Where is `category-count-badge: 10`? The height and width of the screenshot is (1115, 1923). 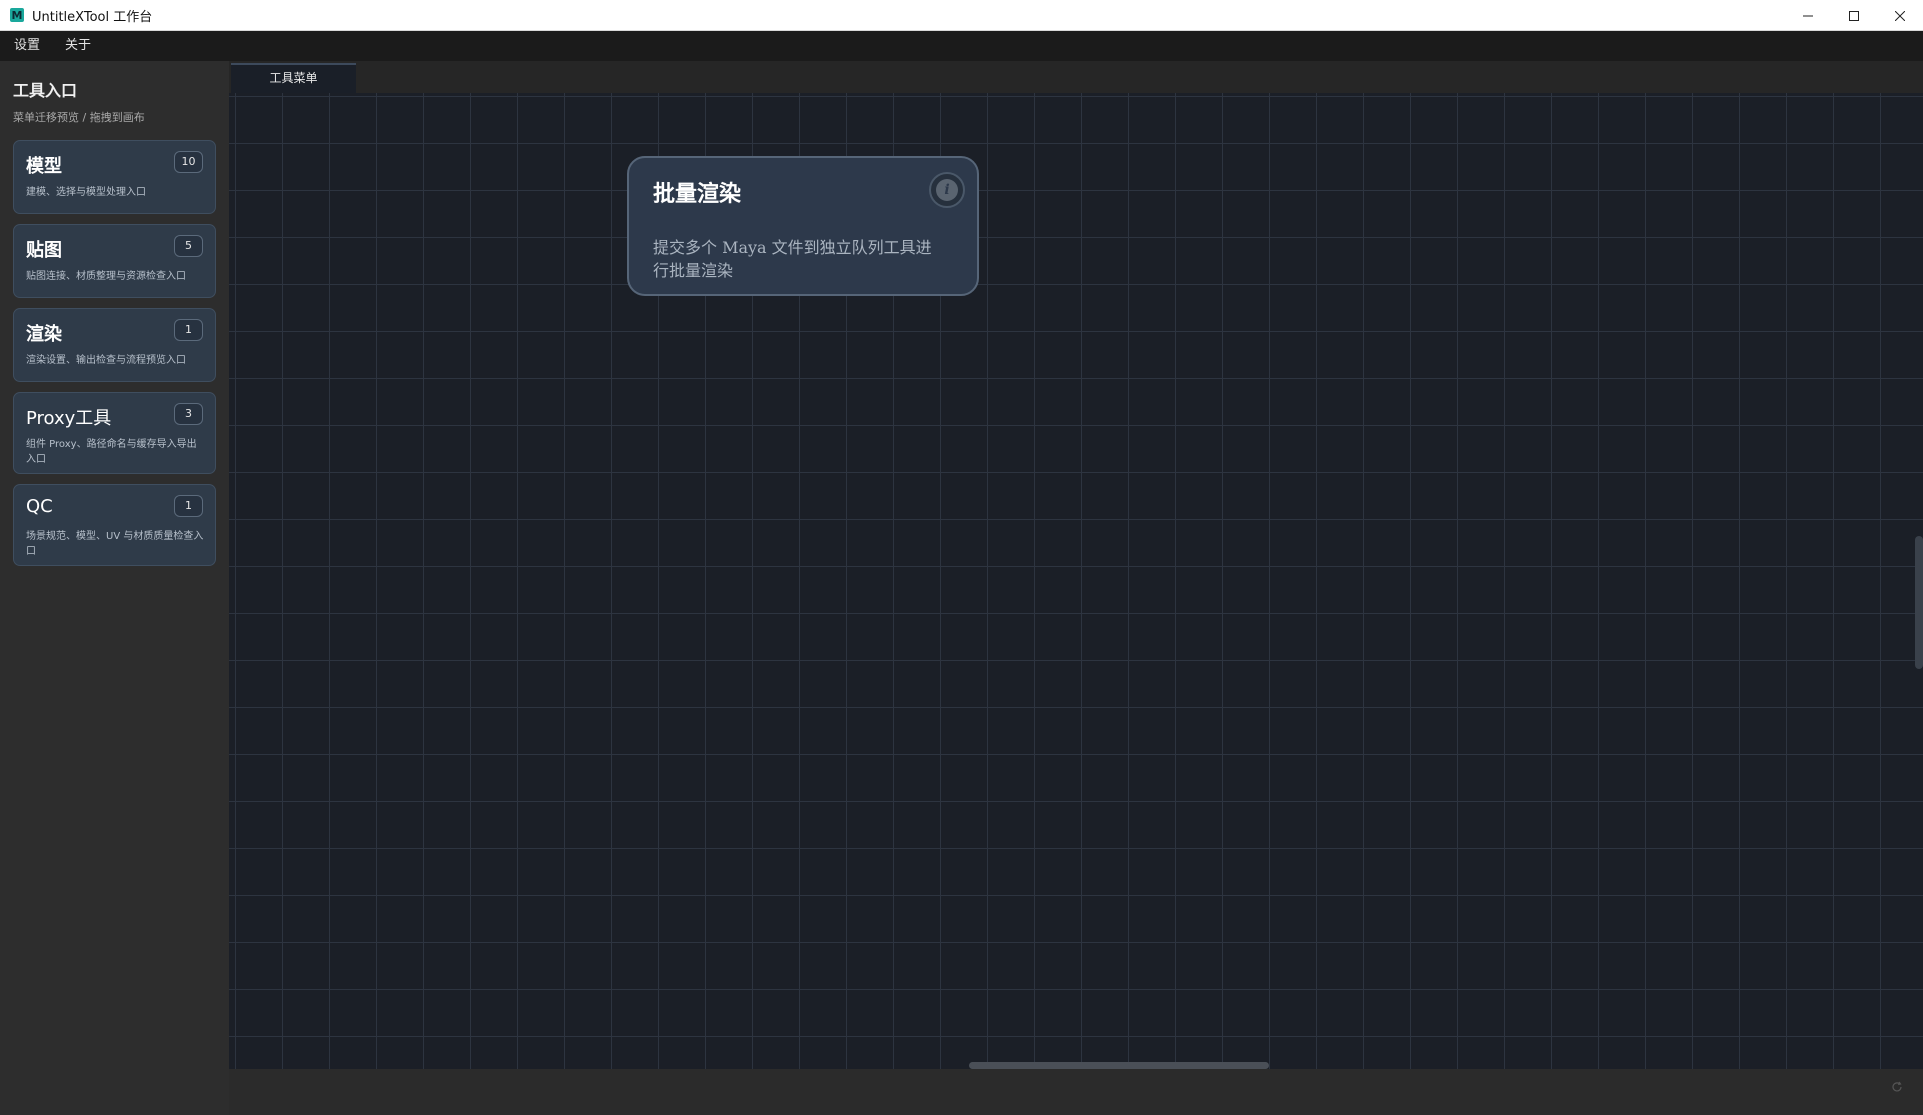 category-count-badge: 10 is located at coordinates (188, 162).